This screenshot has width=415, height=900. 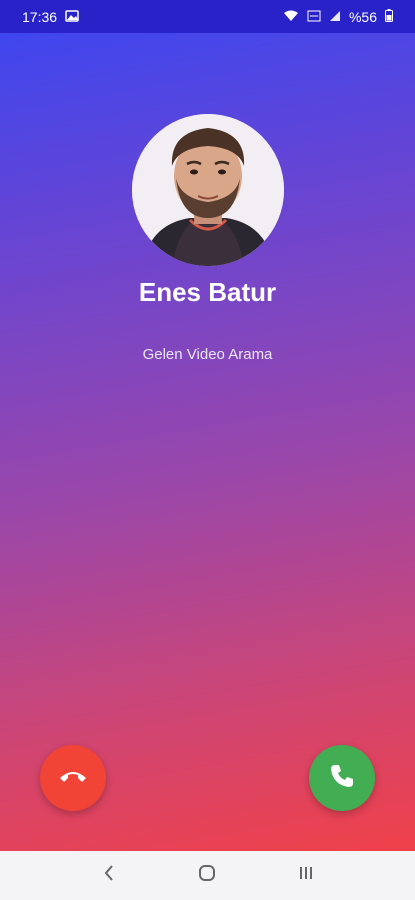 I want to click on battery-level: %56, so click(x=362, y=16).